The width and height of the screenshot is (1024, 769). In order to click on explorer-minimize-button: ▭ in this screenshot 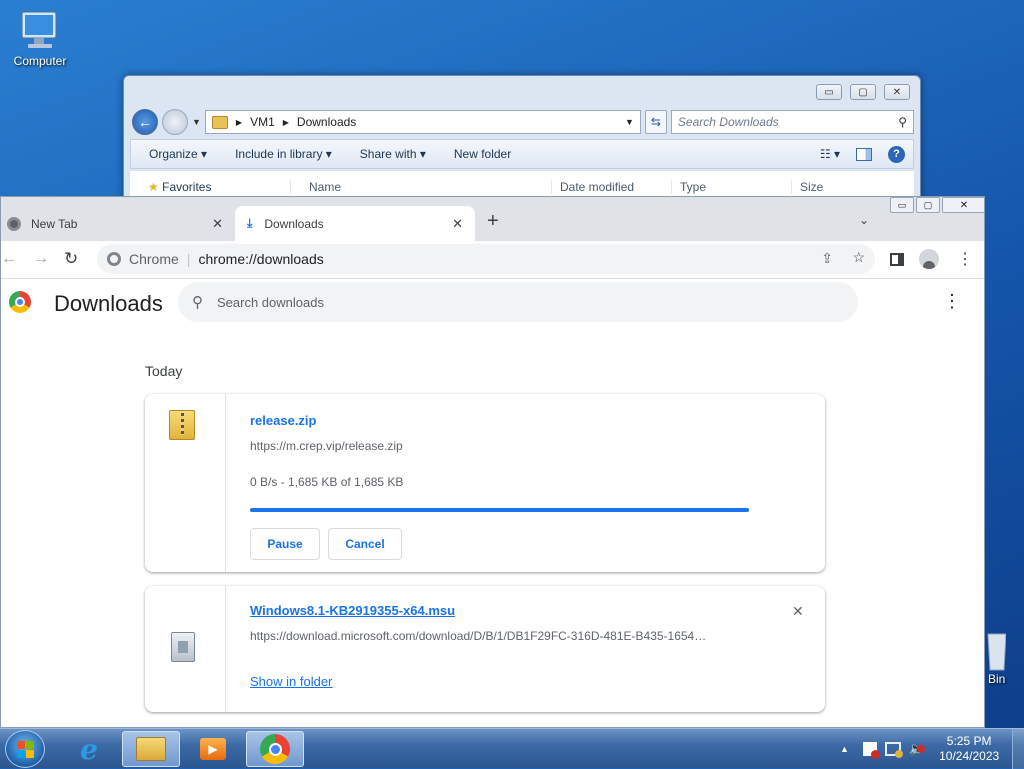, I will do `click(829, 92)`.